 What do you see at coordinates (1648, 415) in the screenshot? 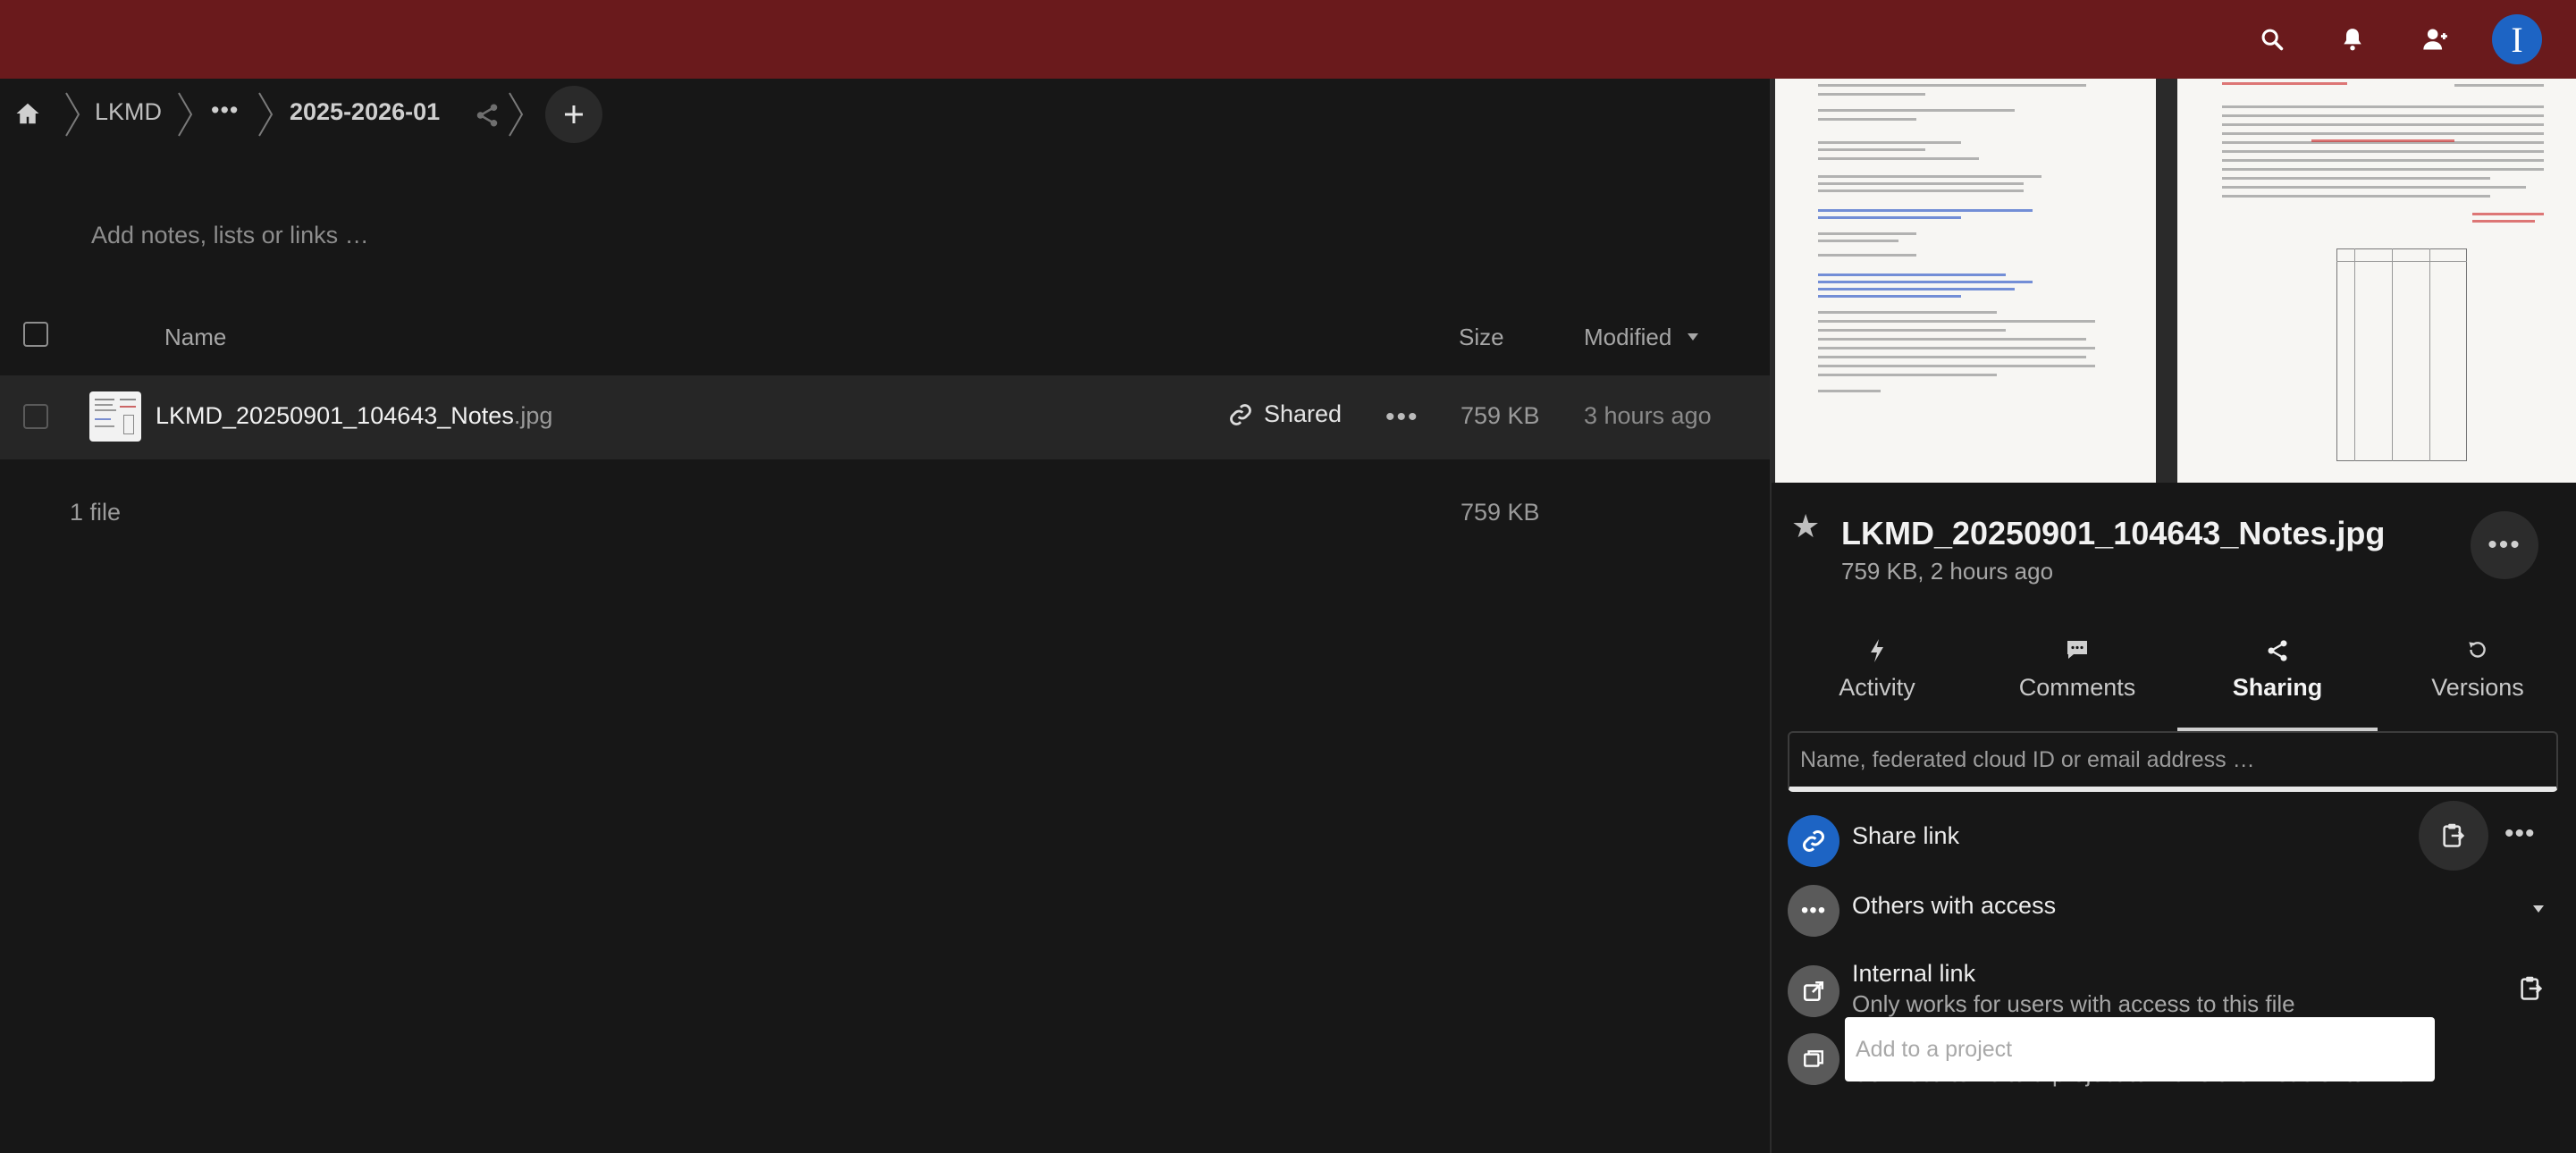
I see `file-modified: 3 hours ago` at bounding box center [1648, 415].